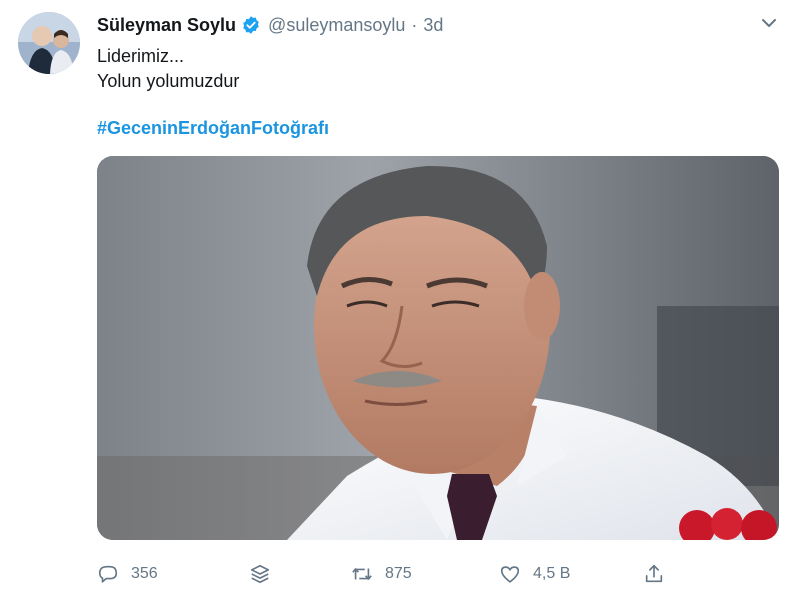  Describe the element at coordinates (213, 128) in the screenshot. I see `hashtag-link: #GeceninErdoğanFotoğrafı` at that location.